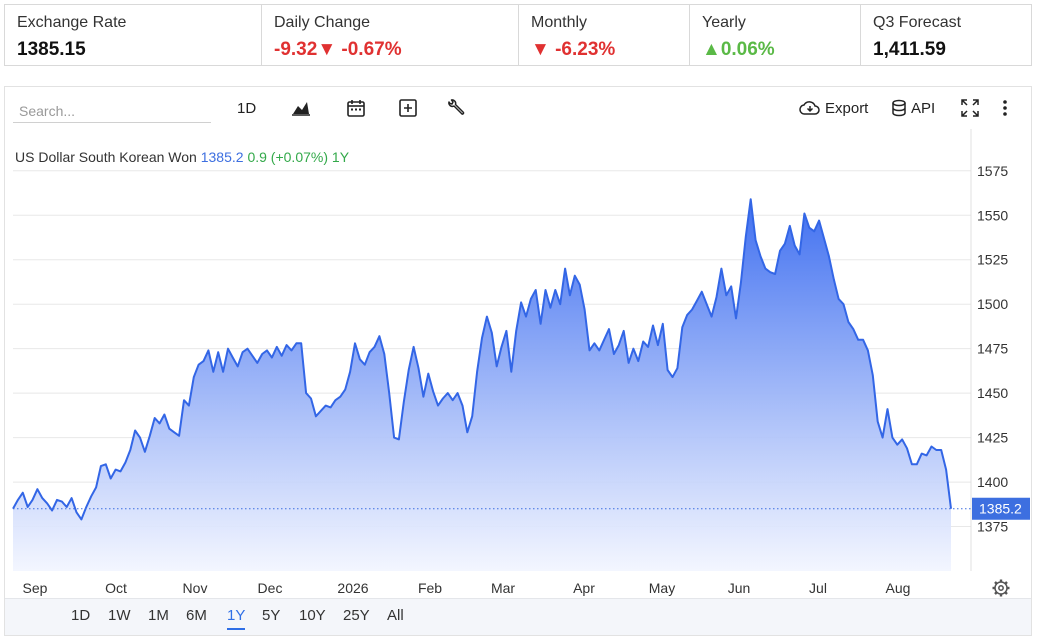  What do you see at coordinates (775, 35) in the screenshot?
I see `stat-yearly: Yearly ▲0.06%` at bounding box center [775, 35].